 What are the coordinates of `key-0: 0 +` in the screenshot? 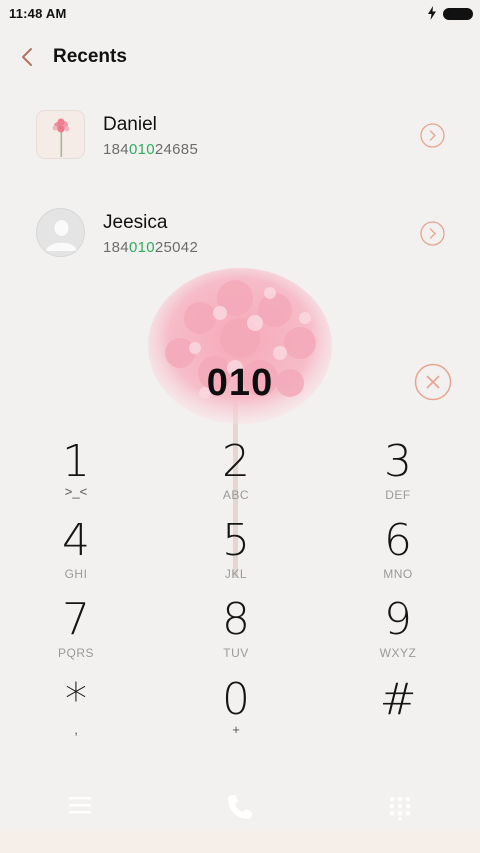 It's located at (236, 714).